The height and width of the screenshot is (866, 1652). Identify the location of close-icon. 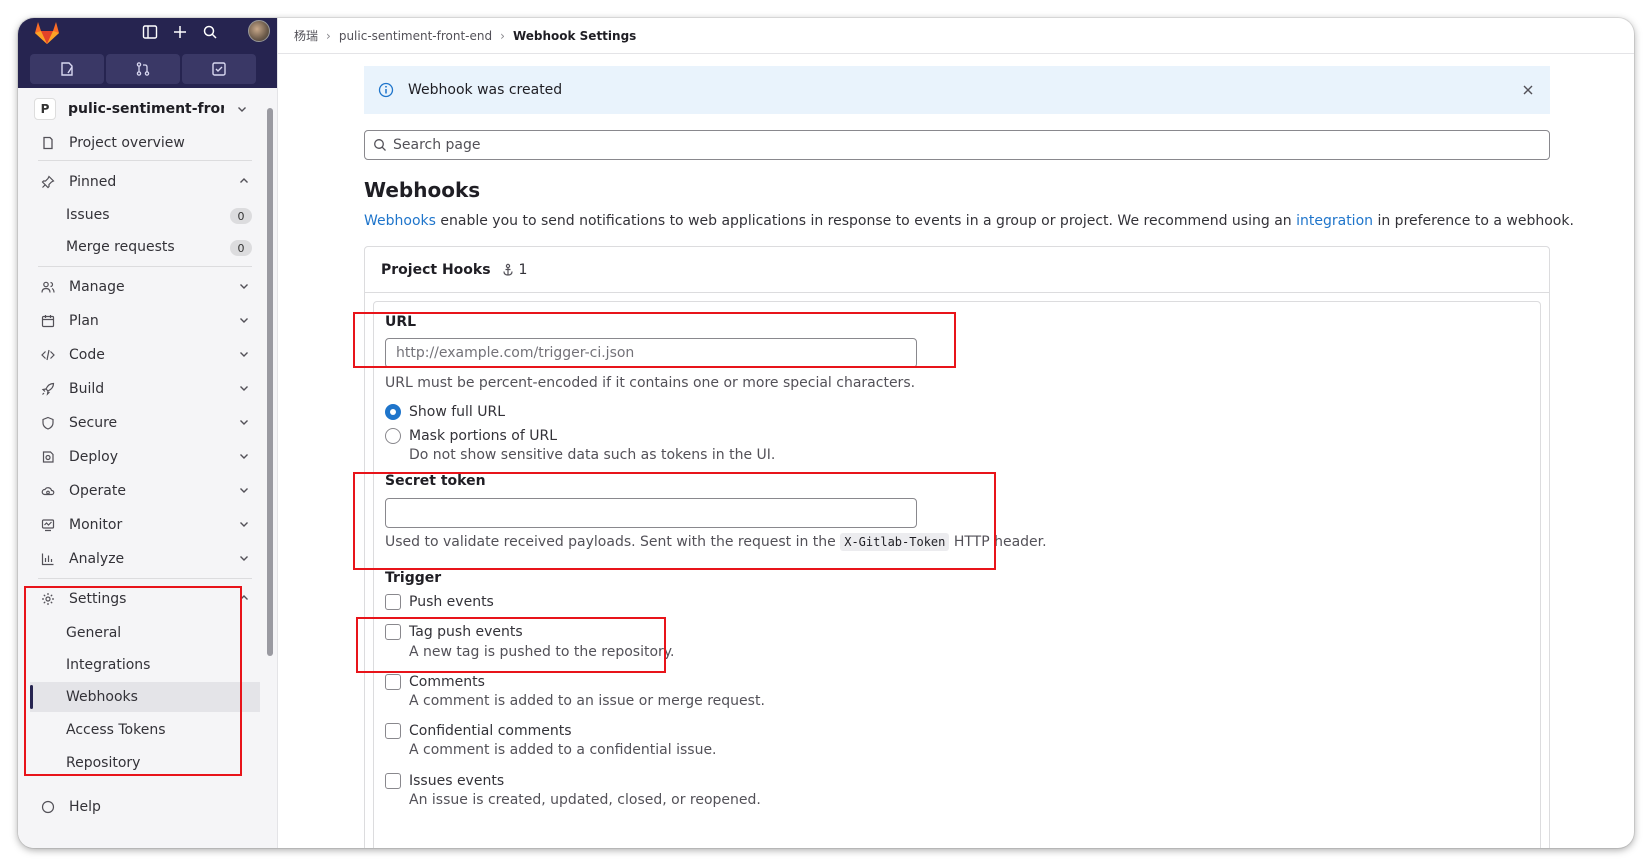
(1528, 90).